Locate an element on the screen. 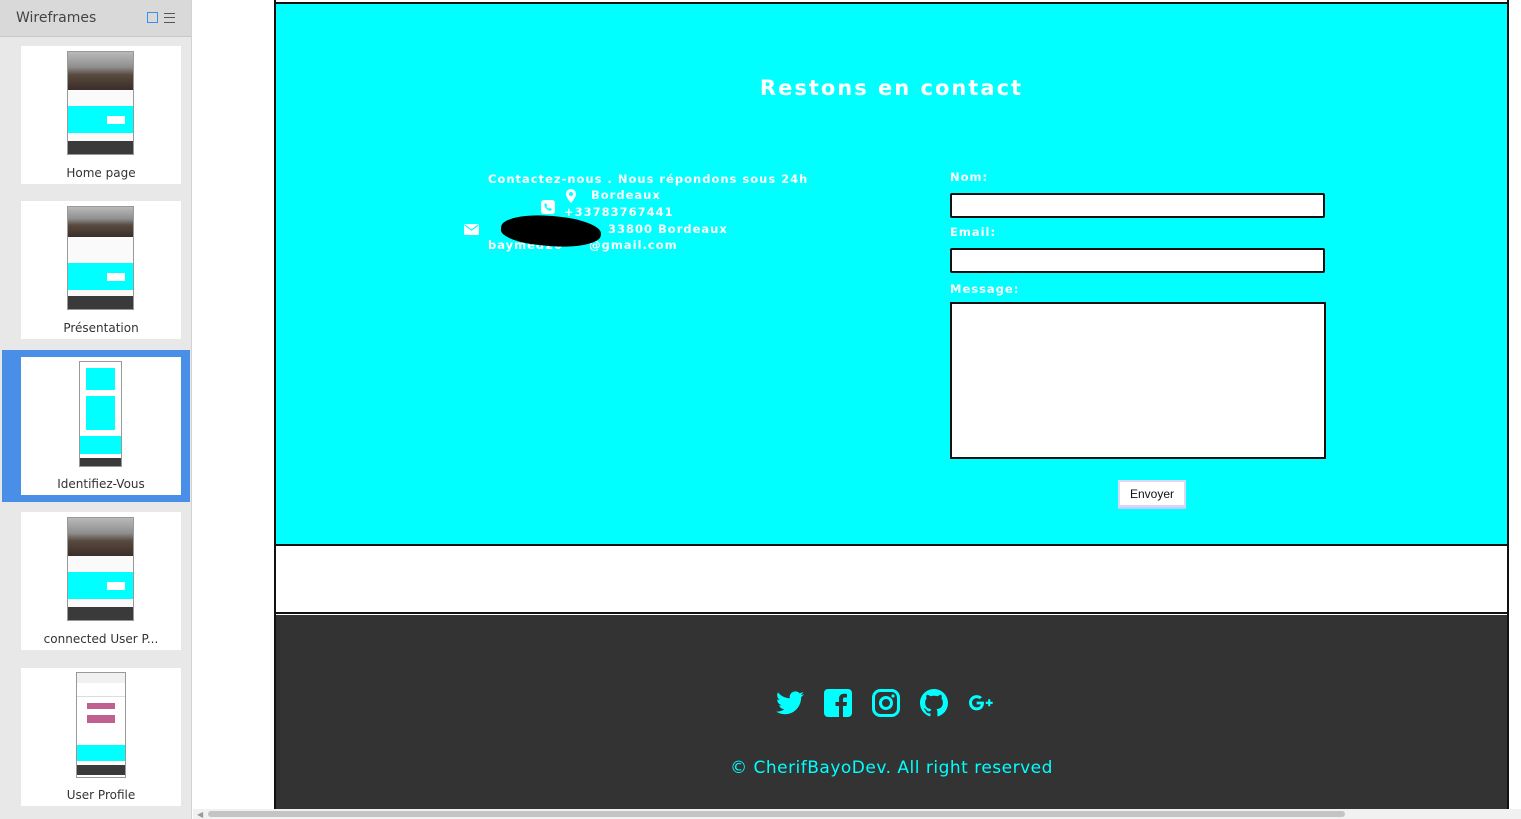 The width and height of the screenshot is (1521, 819). email-input is located at coordinates (1137, 260).